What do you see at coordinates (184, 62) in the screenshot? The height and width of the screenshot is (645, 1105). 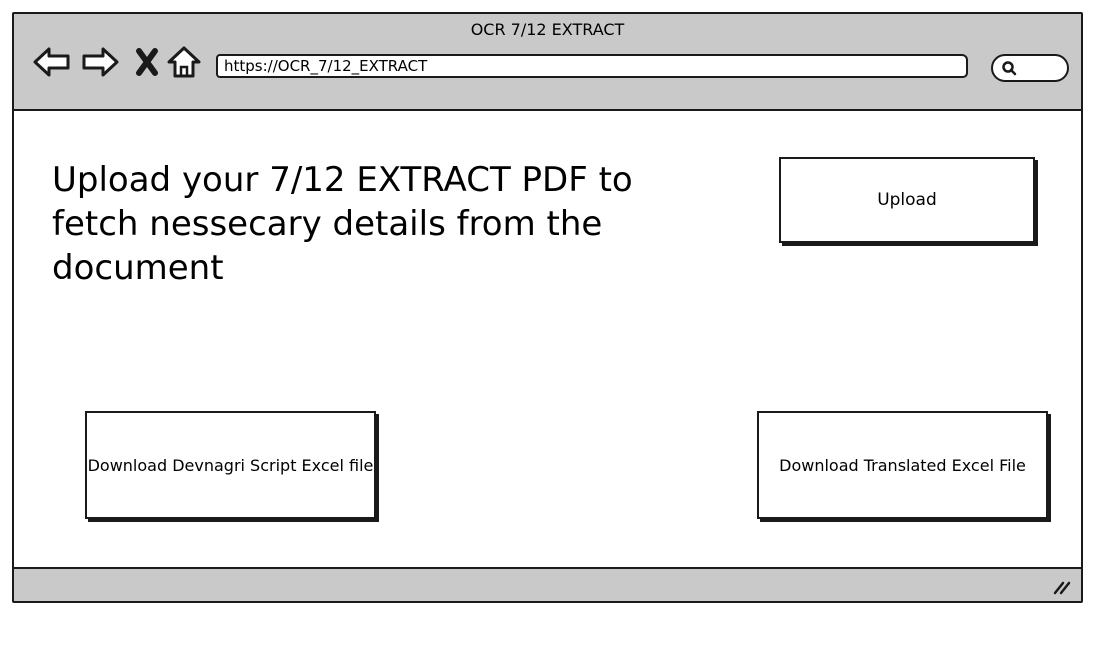 I see `home-icon` at bounding box center [184, 62].